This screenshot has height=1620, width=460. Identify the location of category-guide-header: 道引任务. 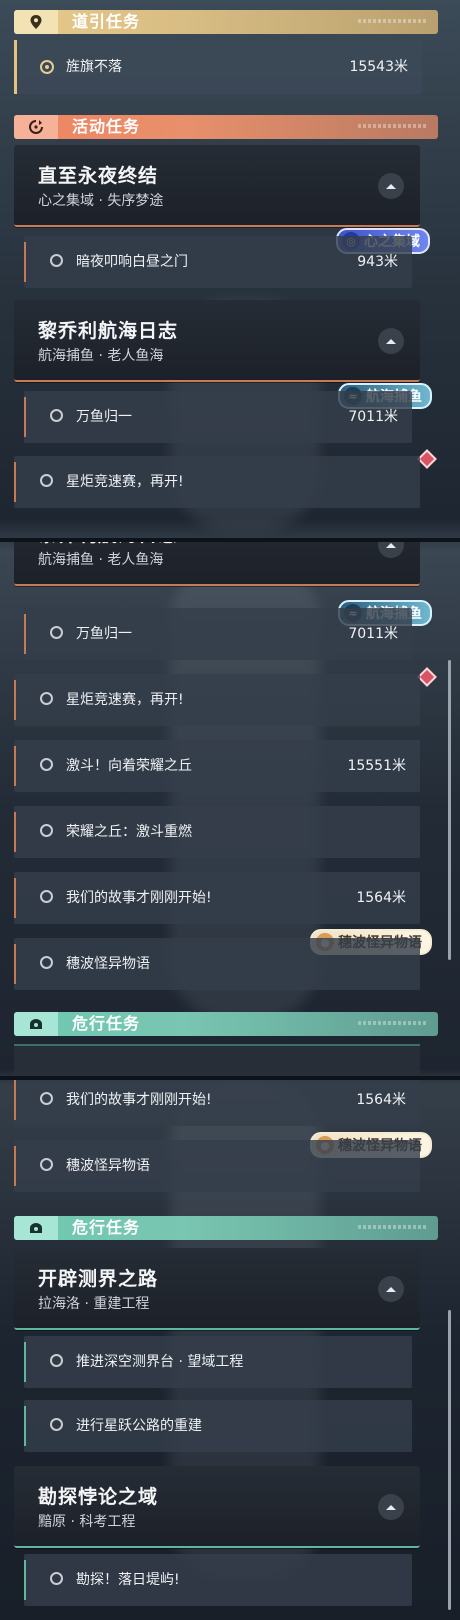
(226, 22).